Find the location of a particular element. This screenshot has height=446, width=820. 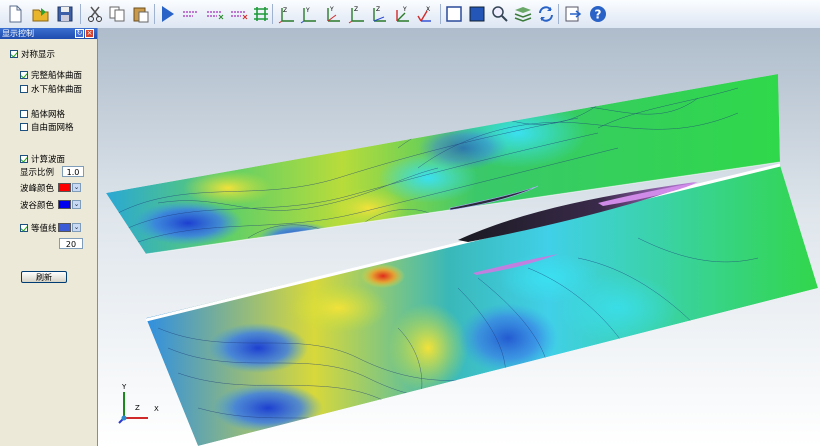

axis-triad: Y Z X is located at coordinates (138, 403).